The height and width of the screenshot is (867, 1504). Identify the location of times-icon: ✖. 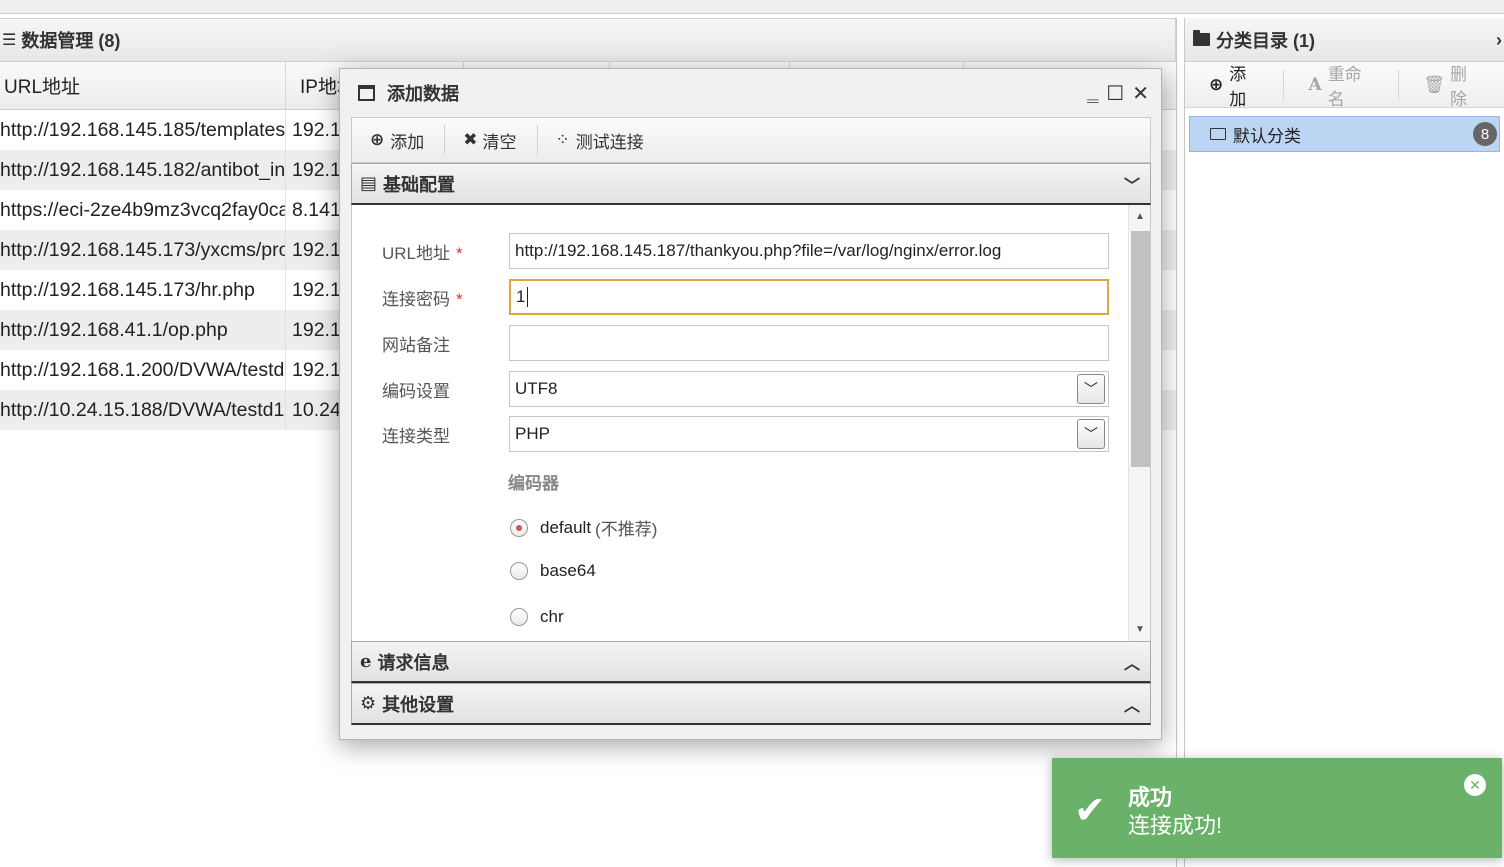
(470, 139).